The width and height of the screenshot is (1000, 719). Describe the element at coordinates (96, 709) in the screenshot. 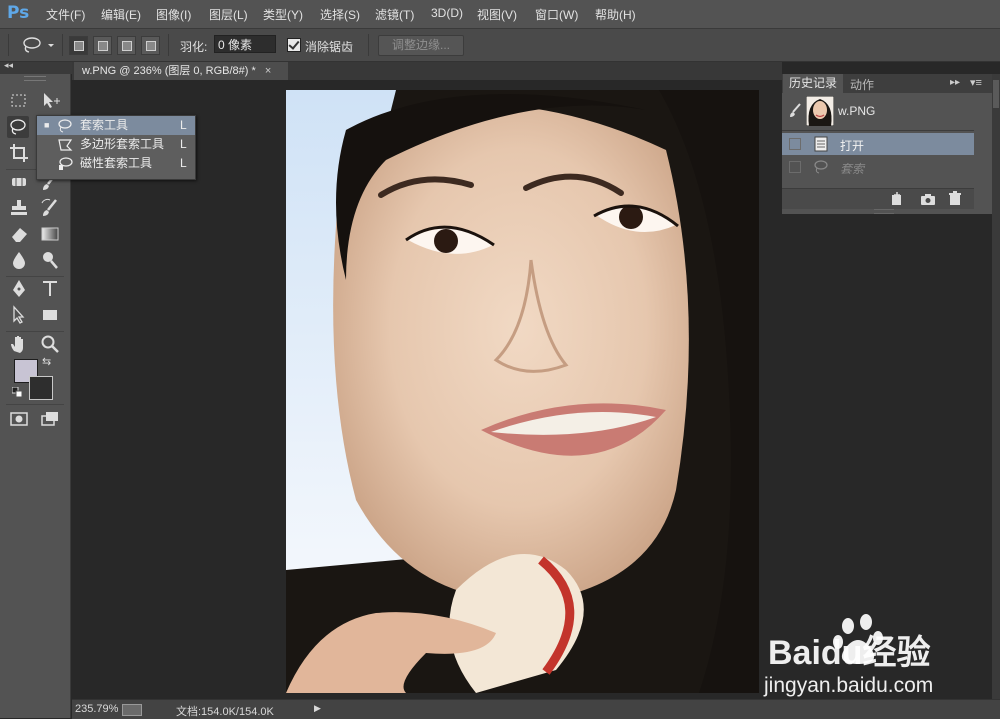

I see `zoom-level: 235.79%` at that location.